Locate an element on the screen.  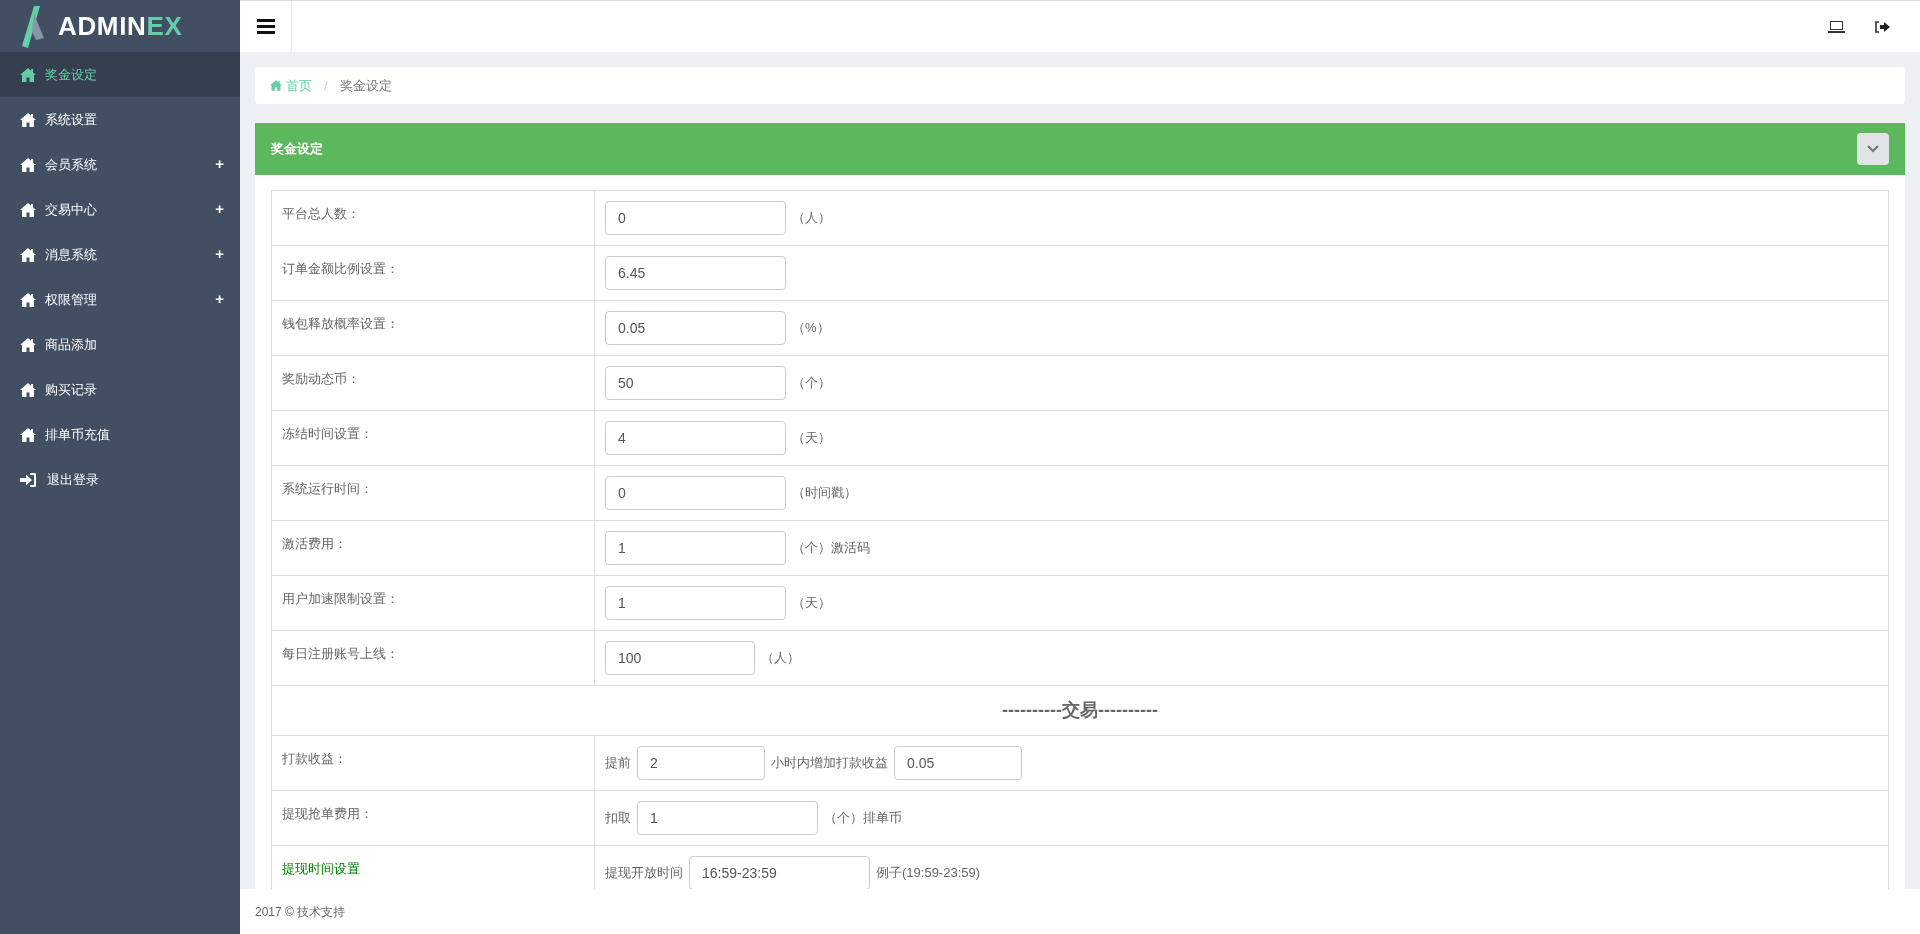
sidebar-item: 权限管理 + is located at coordinates (120, 299).